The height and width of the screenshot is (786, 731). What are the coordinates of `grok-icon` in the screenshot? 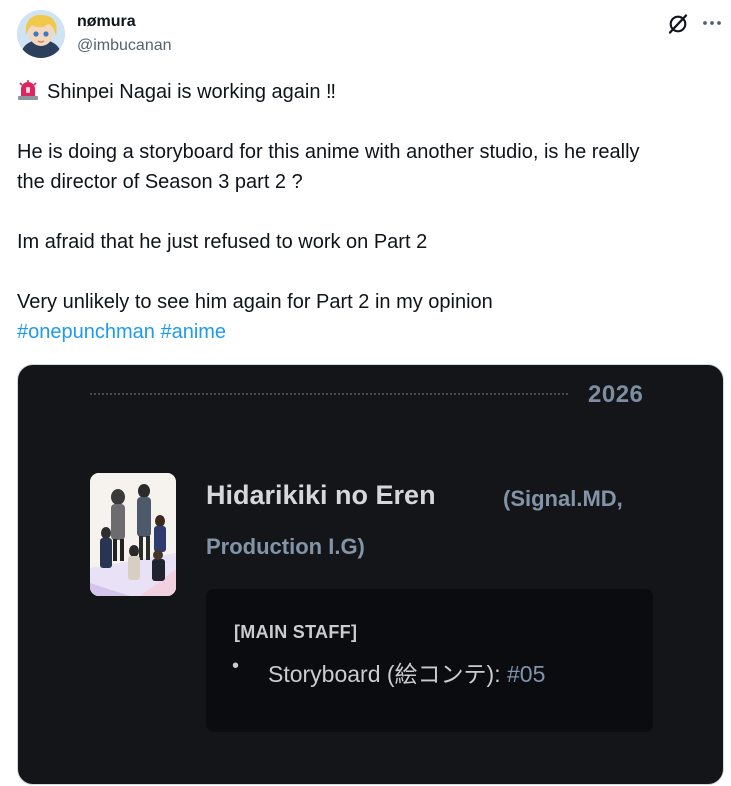 It's located at (678, 24).